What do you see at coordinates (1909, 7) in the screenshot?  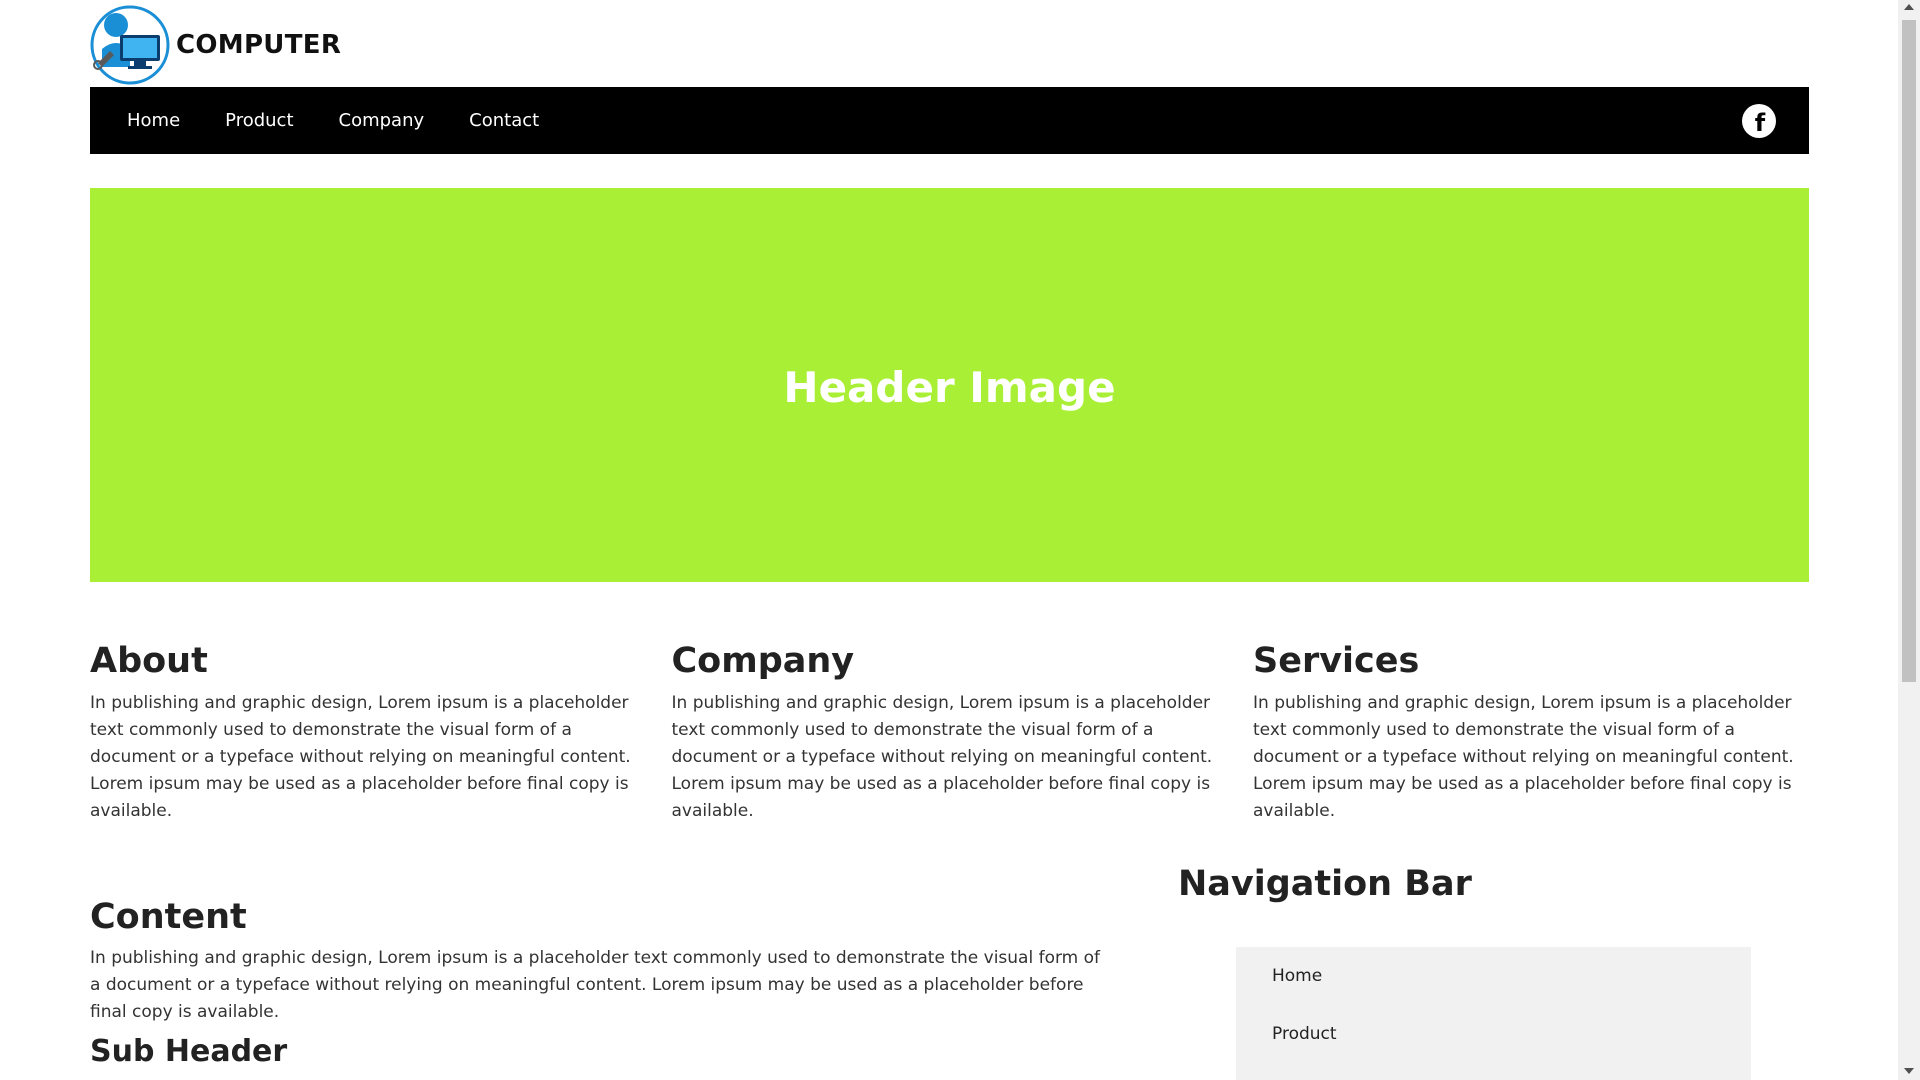 I see `scroll-up-arrow-icon` at bounding box center [1909, 7].